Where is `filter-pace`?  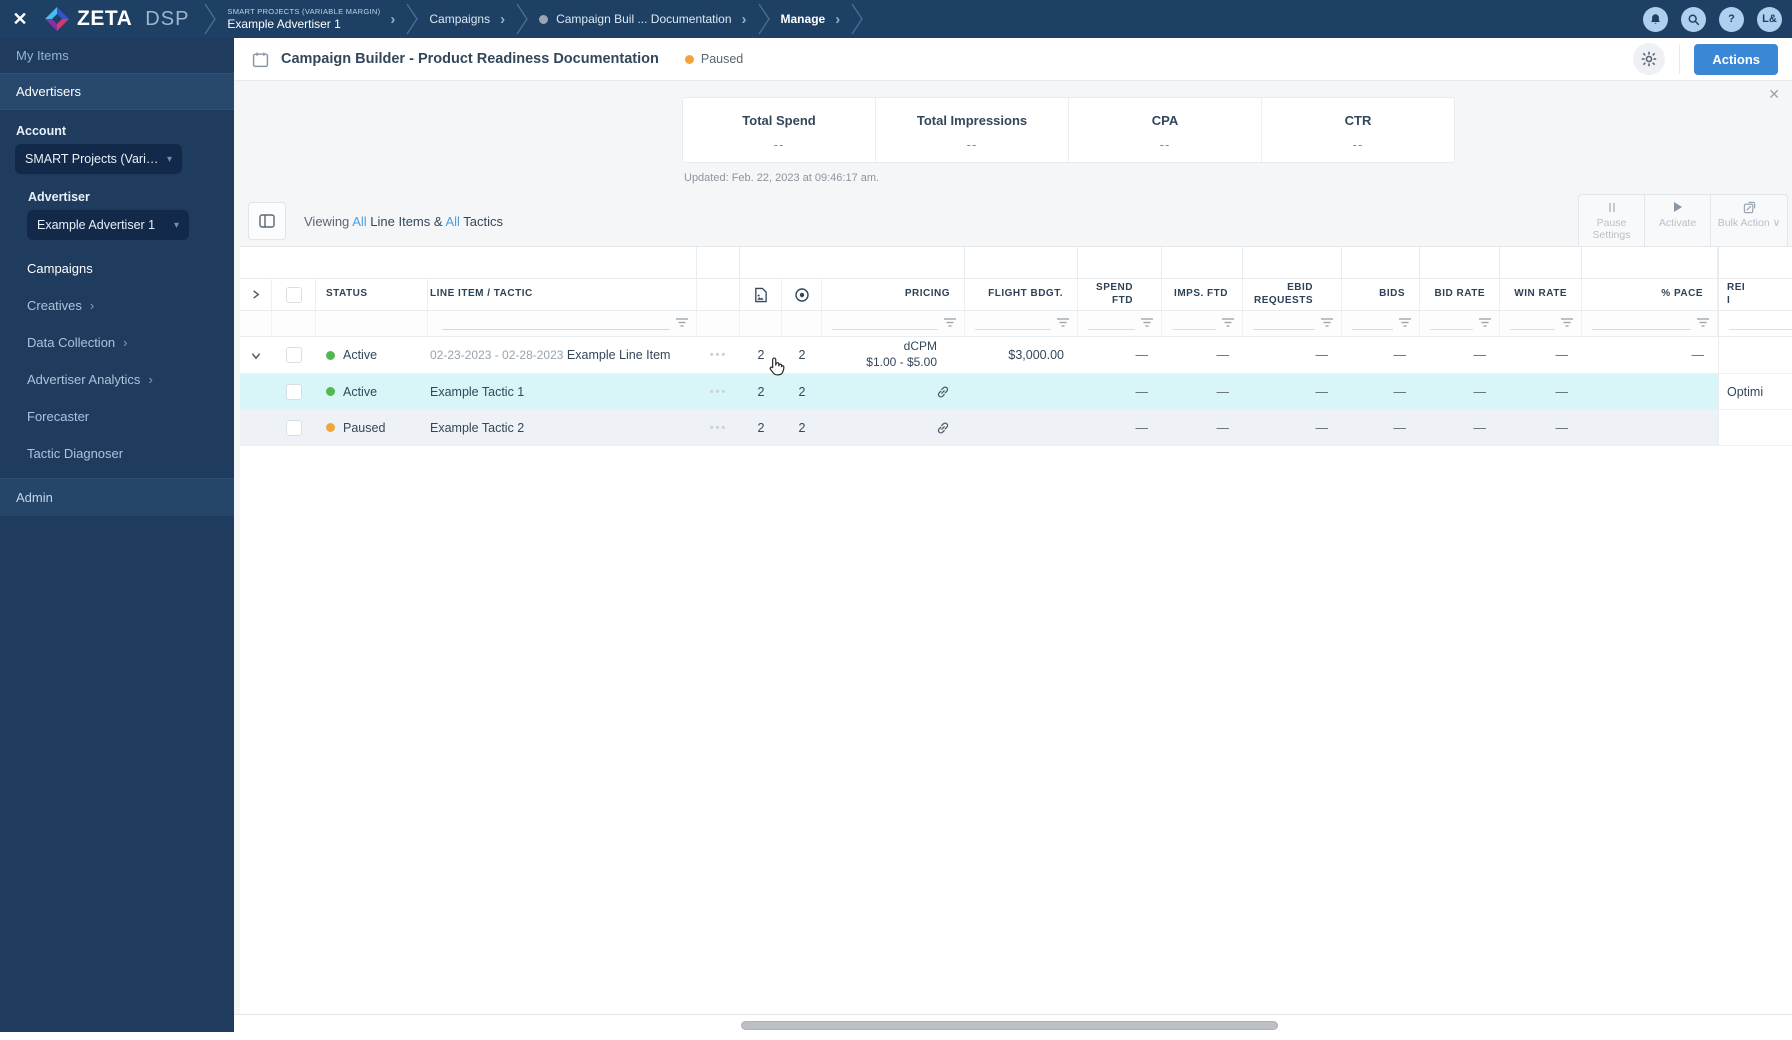
filter-pace is located at coordinates (1650, 323).